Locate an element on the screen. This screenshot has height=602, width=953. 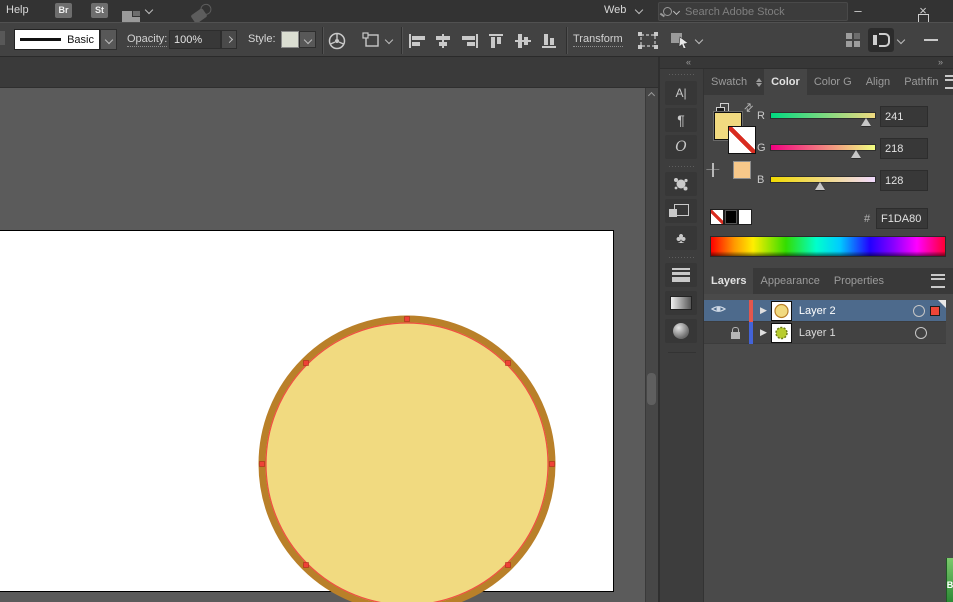
select-similar-icon is located at coordinates (681, 40).